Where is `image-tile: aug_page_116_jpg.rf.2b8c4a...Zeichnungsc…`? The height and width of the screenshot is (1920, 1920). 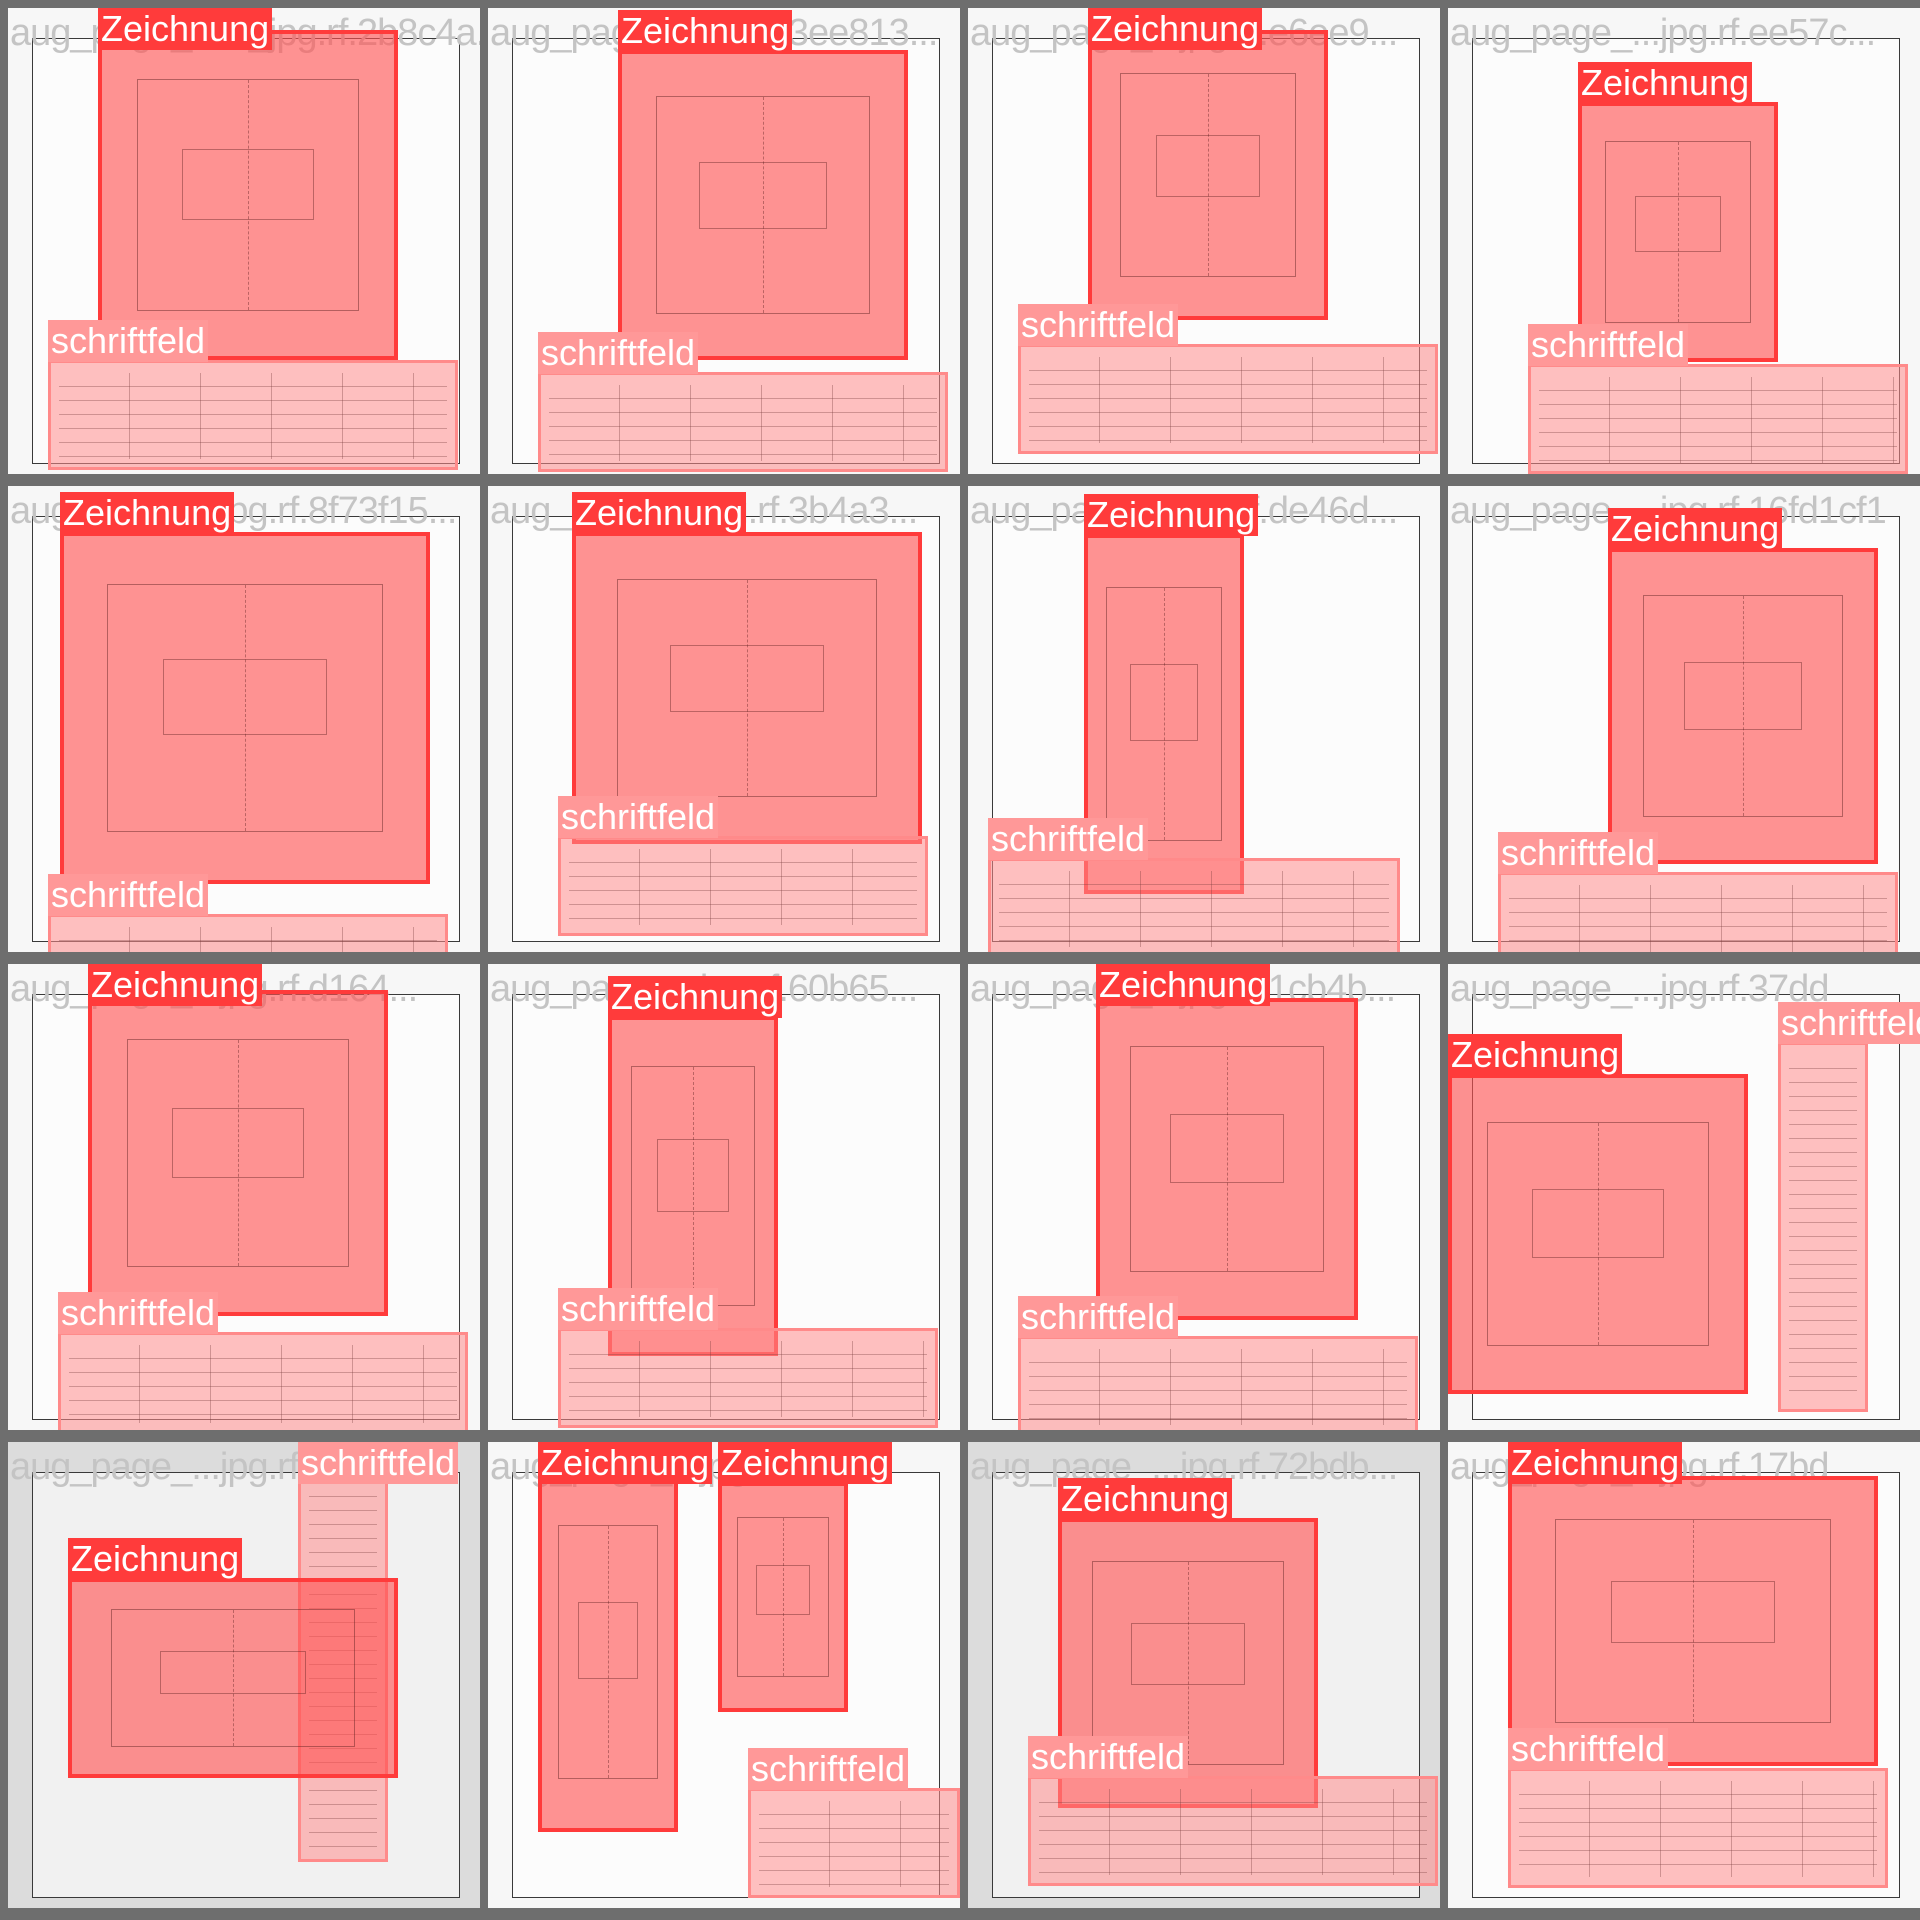
image-tile: aug_page_116_jpg.rf.2b8c4a...Zeichnungsc… is located at coordinates (244, 241).